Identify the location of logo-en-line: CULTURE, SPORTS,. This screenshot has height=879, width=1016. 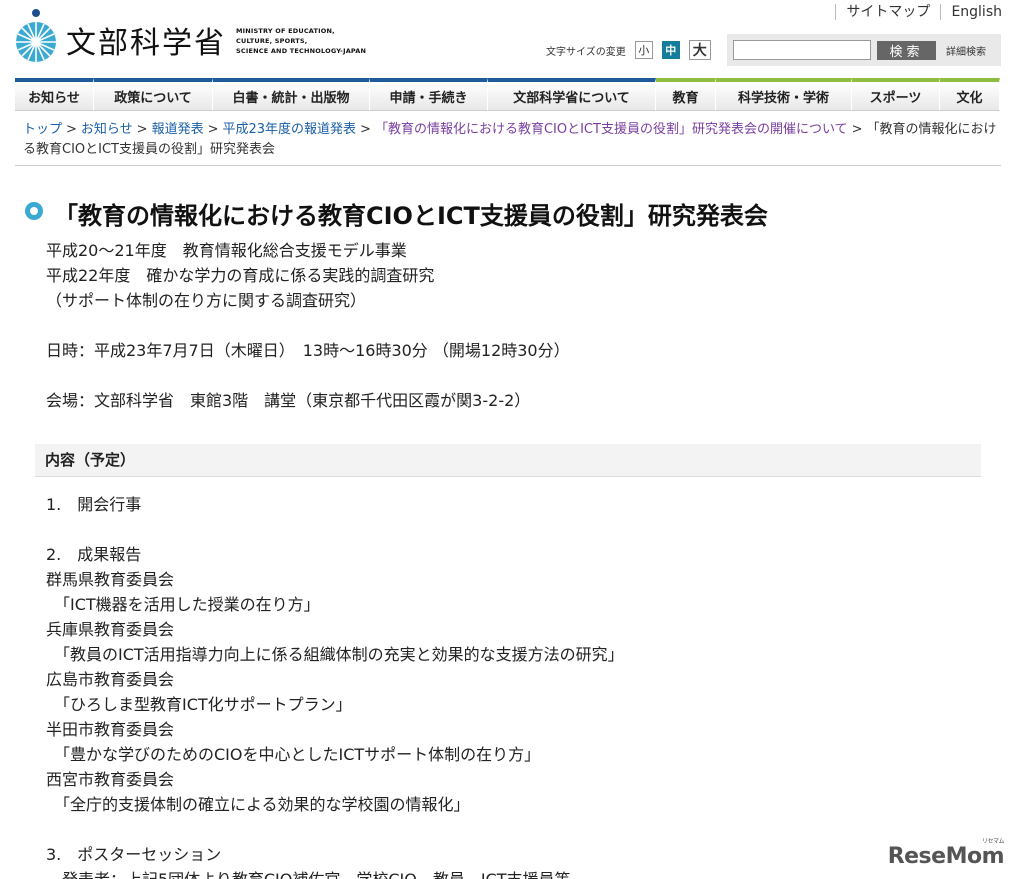
(272, 41).